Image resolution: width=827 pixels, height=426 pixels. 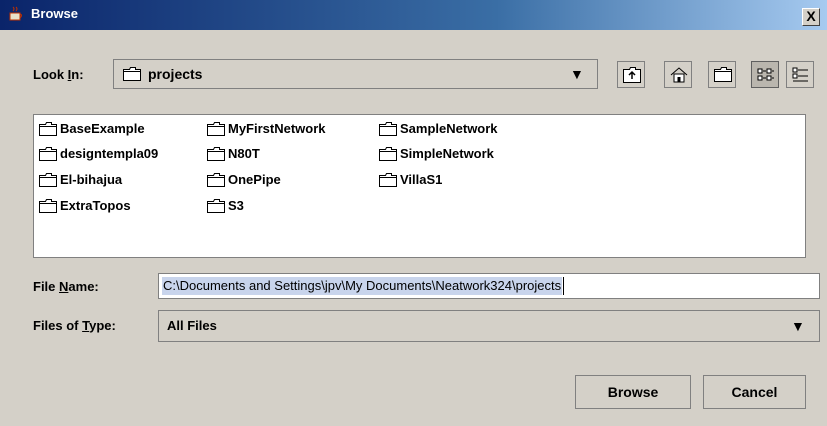 What do you see at coordinates (58, 74) in the screenshot?
I see `look-in-label: Look In:` at bounding box center [58, 74].